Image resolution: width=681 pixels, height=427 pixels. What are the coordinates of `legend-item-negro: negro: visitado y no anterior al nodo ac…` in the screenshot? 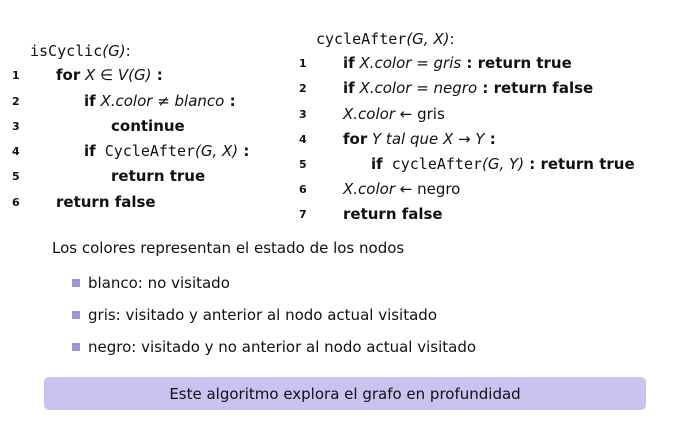 It's located at (274, 347).